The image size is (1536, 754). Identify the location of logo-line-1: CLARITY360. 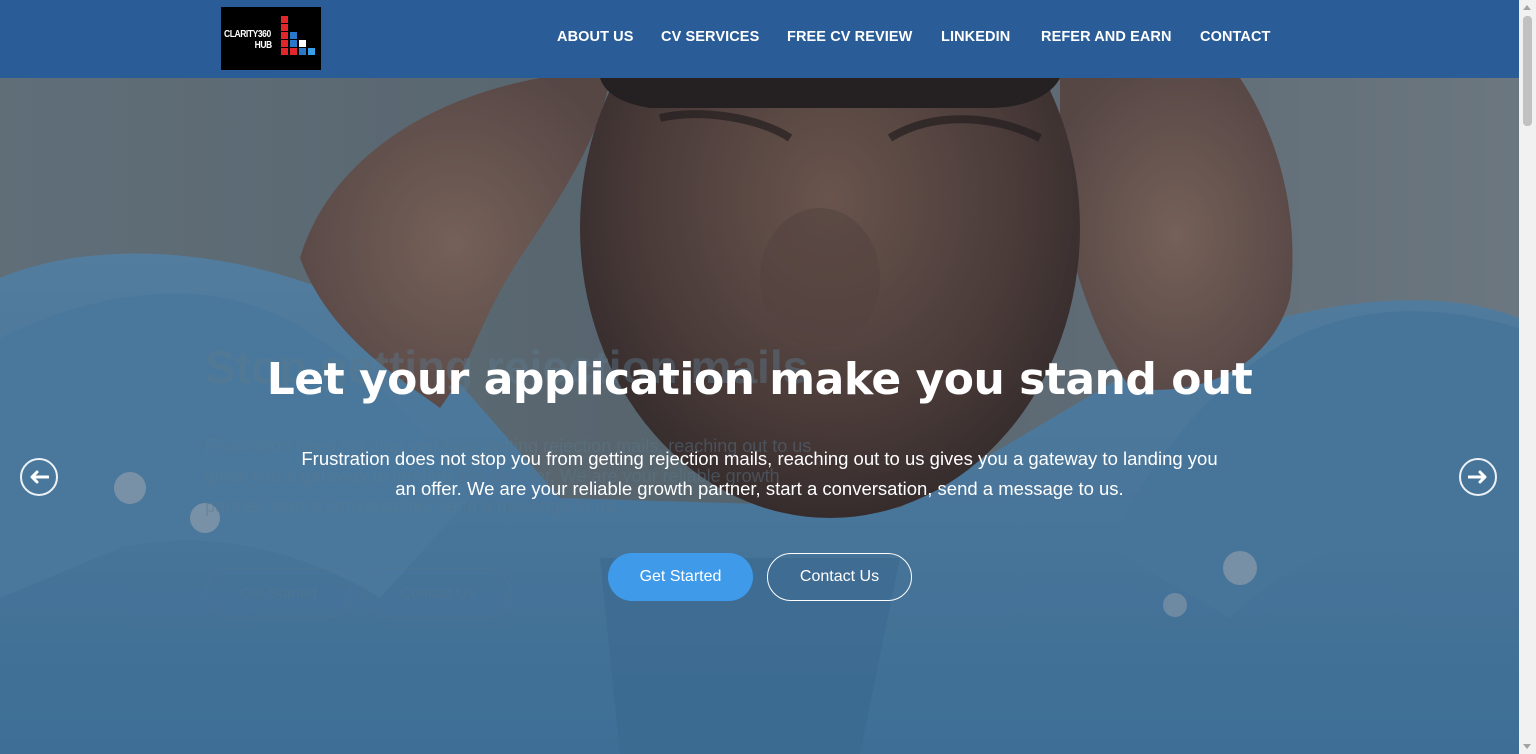
(247, 34).